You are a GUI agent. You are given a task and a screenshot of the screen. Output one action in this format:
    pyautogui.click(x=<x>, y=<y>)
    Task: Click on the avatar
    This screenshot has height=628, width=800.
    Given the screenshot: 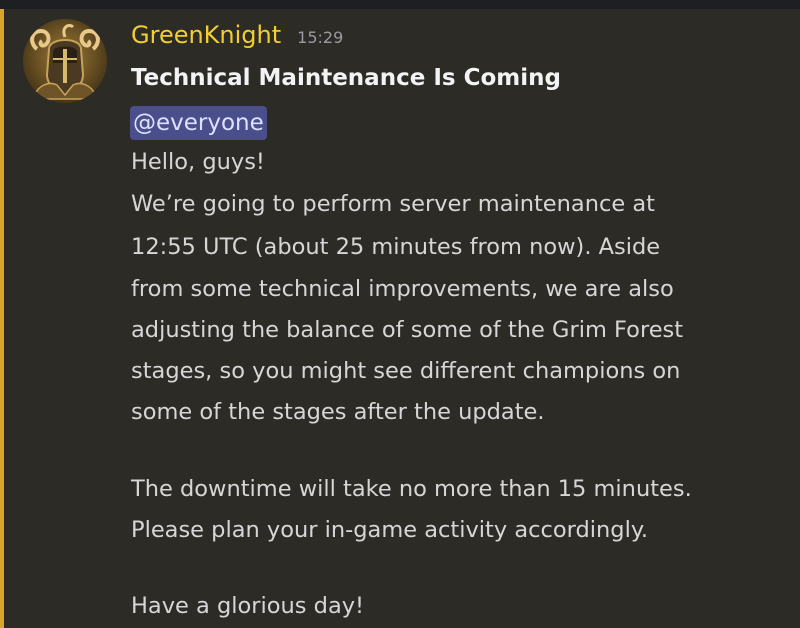 What is the action you would take?
    pyautogui.click(x=65, y=61)
    